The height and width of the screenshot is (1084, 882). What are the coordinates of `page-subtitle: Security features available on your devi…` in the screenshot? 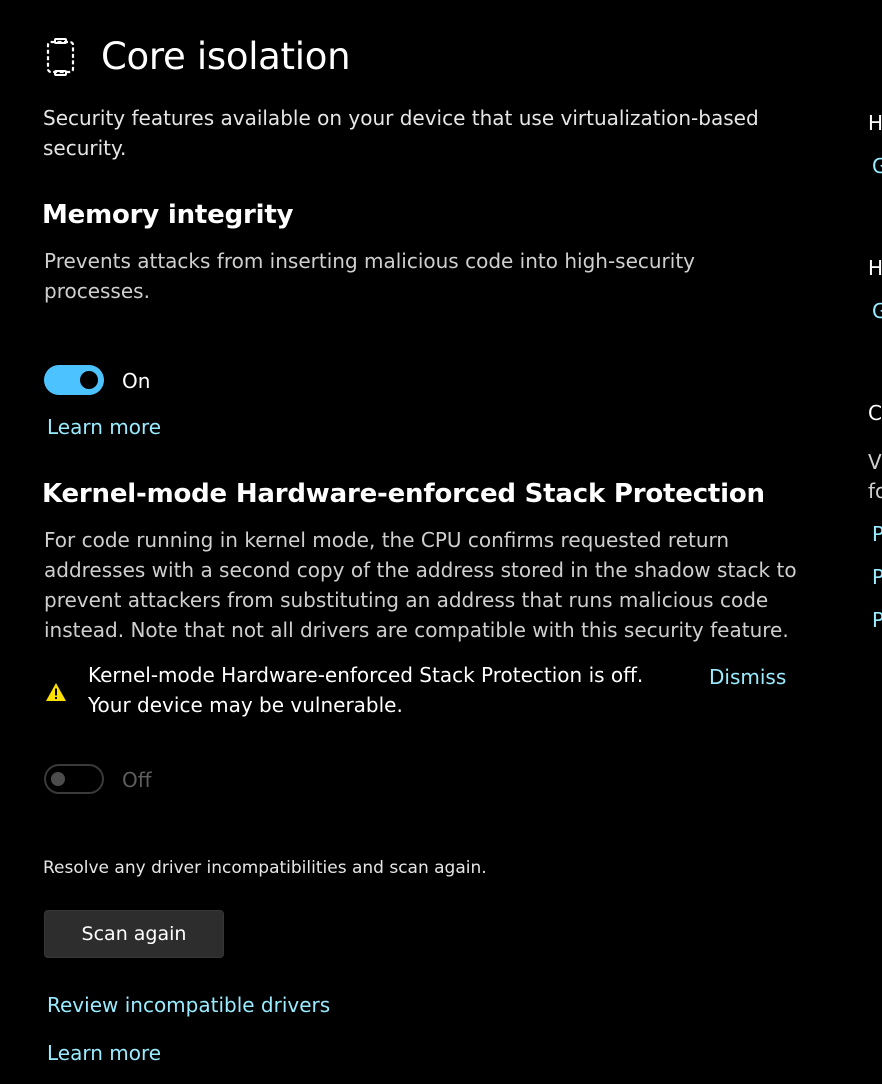 It's located at (401, 133).